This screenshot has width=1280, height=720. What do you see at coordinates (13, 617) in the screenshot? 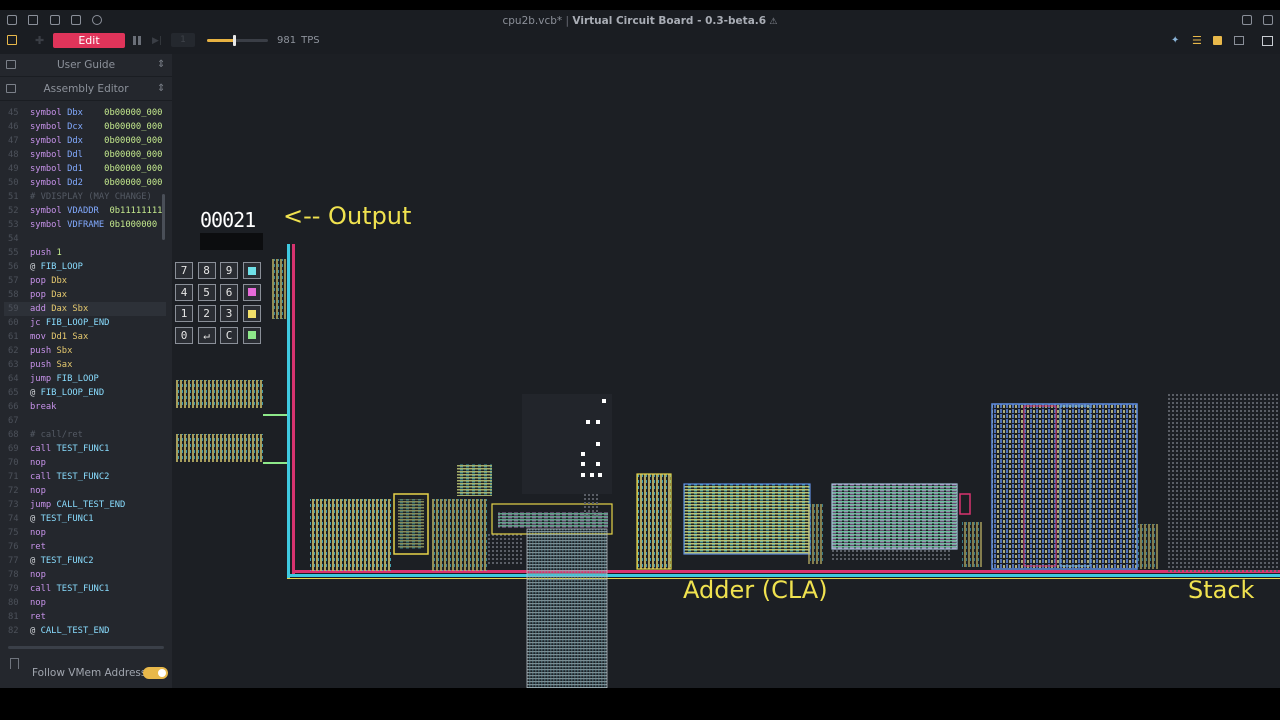
I see `line-number: 81` at bounding box center [13, 617].